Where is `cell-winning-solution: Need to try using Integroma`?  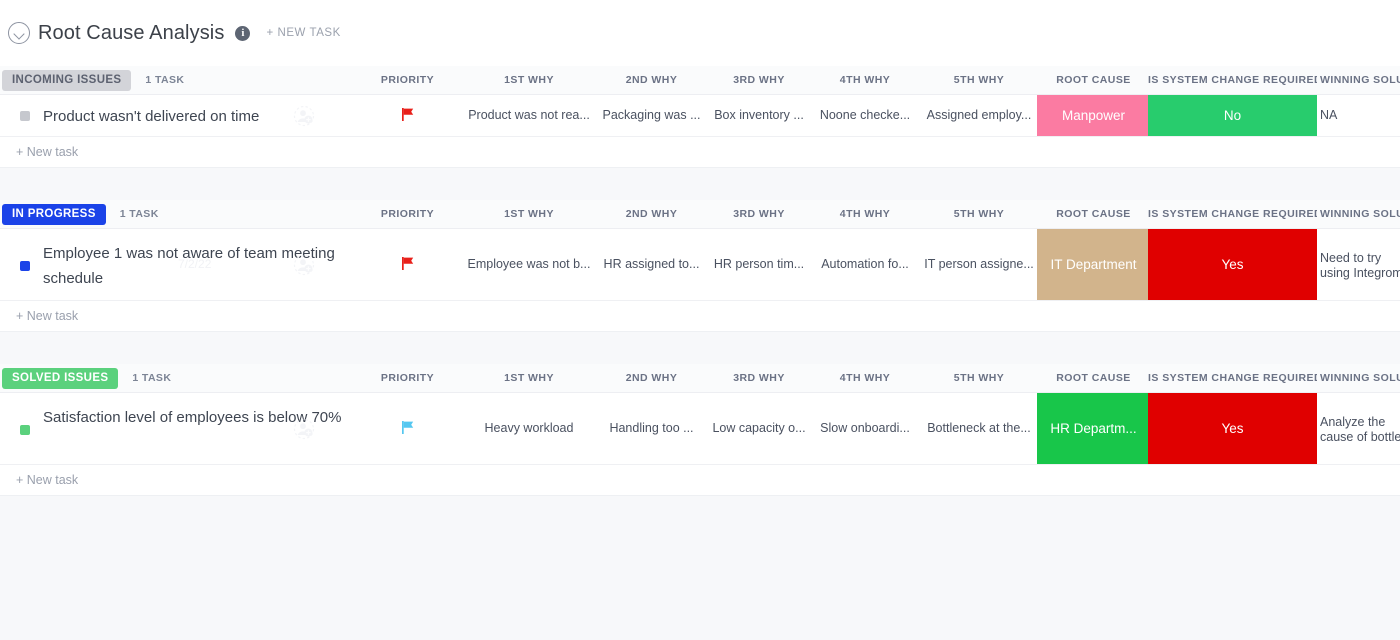
cell-winning-solution: Need to try using Integroma is located at coordinates (1360, 266).